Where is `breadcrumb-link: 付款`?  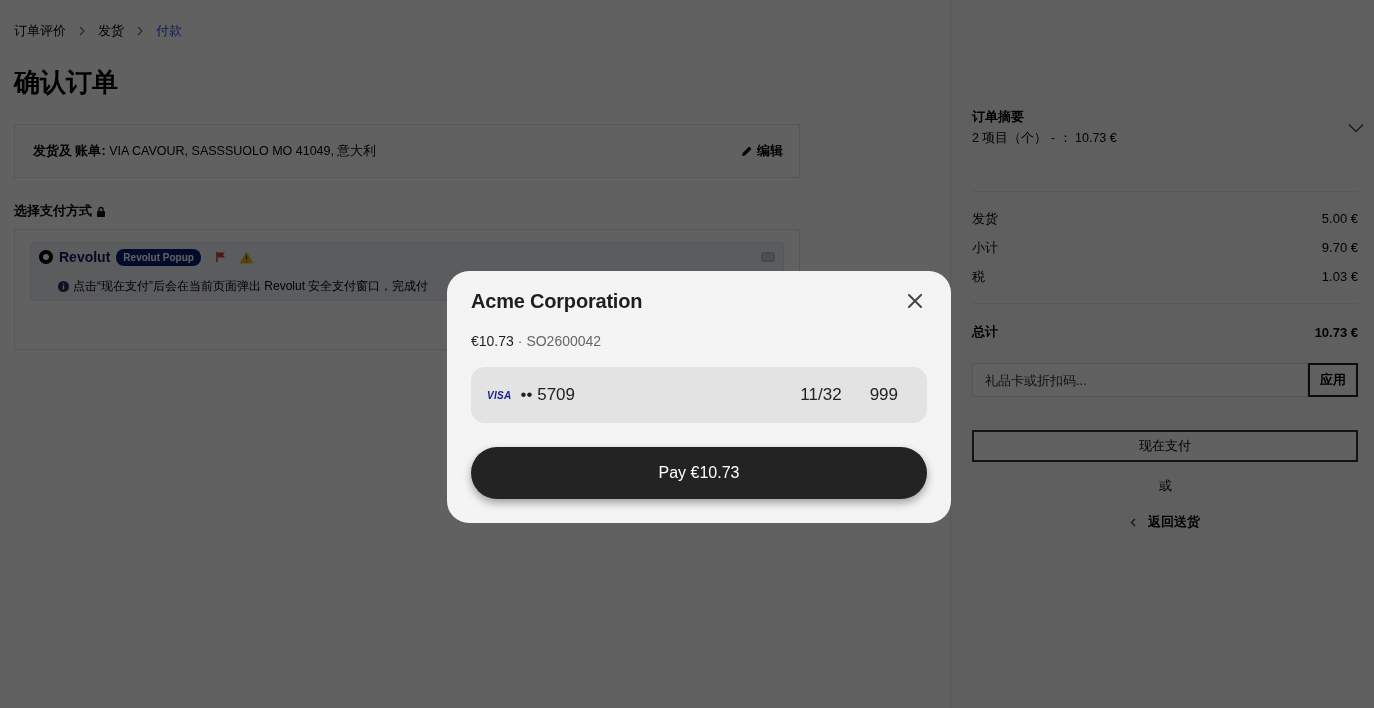 breadcrumb-link: 付款 is located at coordinates (169, 31).